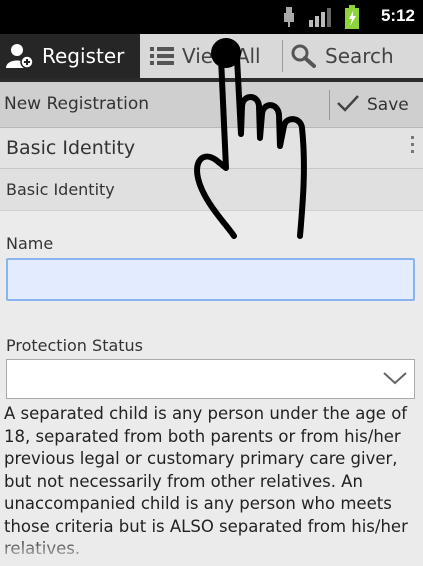  Describe the element at coordinates (352, 19) in the screenshot. I see `battery-icon` at that location.